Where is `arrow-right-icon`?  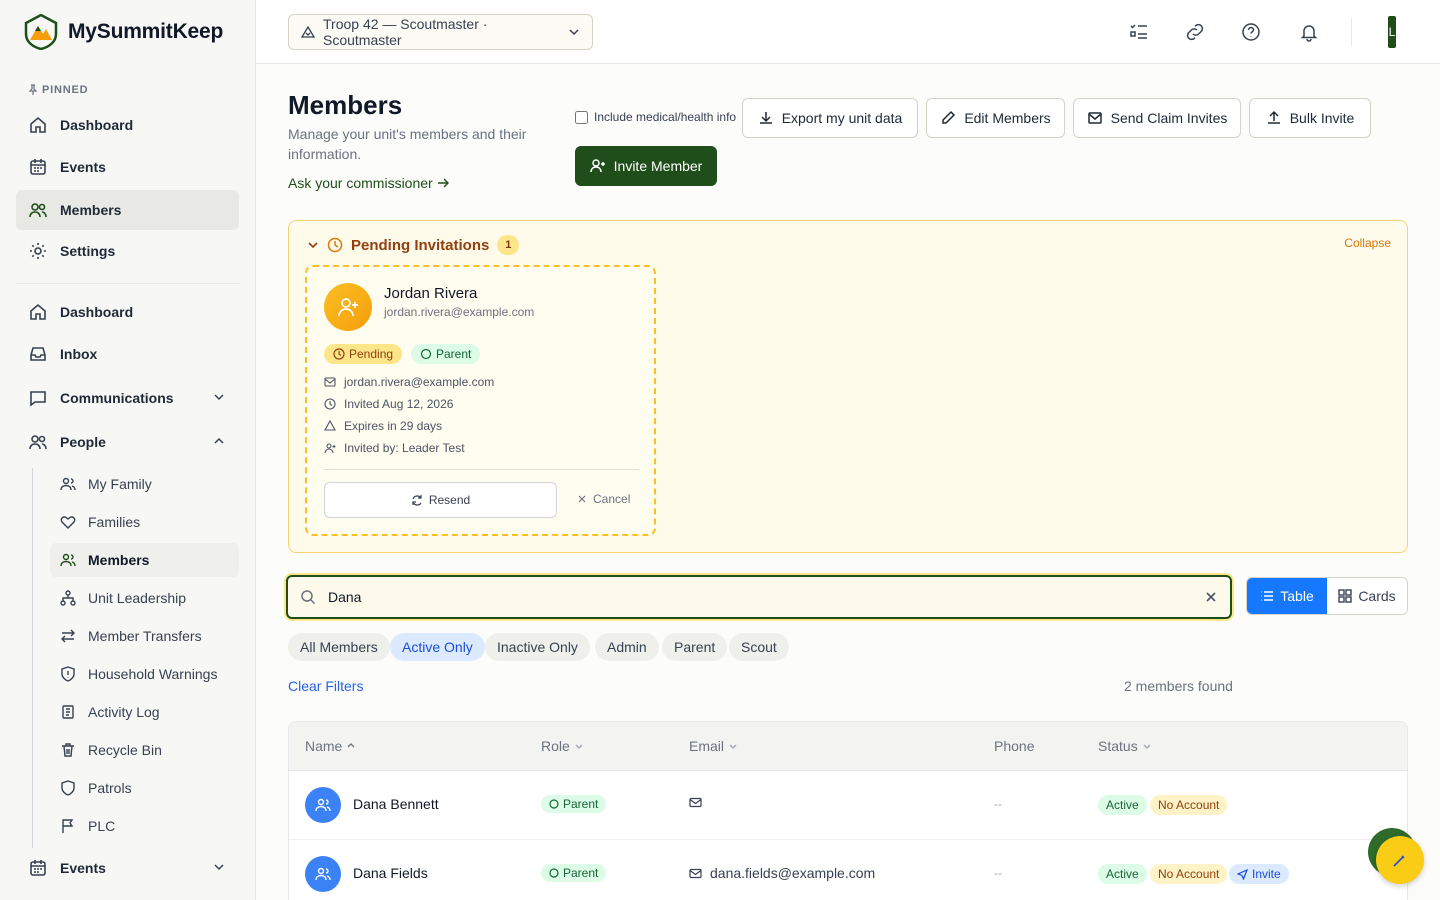
arrow-right-icon is located at coordinates (443, 183).